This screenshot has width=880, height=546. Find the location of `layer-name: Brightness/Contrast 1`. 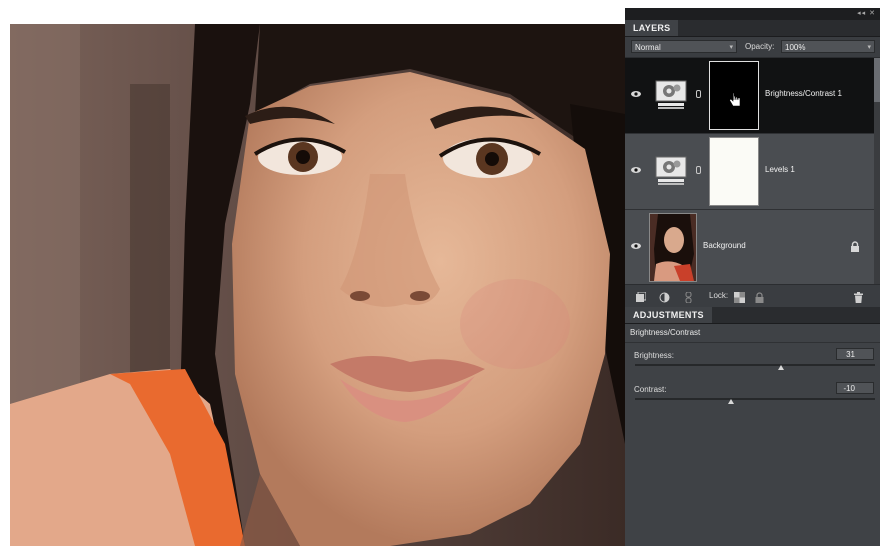

layer-name: Brightness/Contrast 1 is located at coordinates (803, 93).